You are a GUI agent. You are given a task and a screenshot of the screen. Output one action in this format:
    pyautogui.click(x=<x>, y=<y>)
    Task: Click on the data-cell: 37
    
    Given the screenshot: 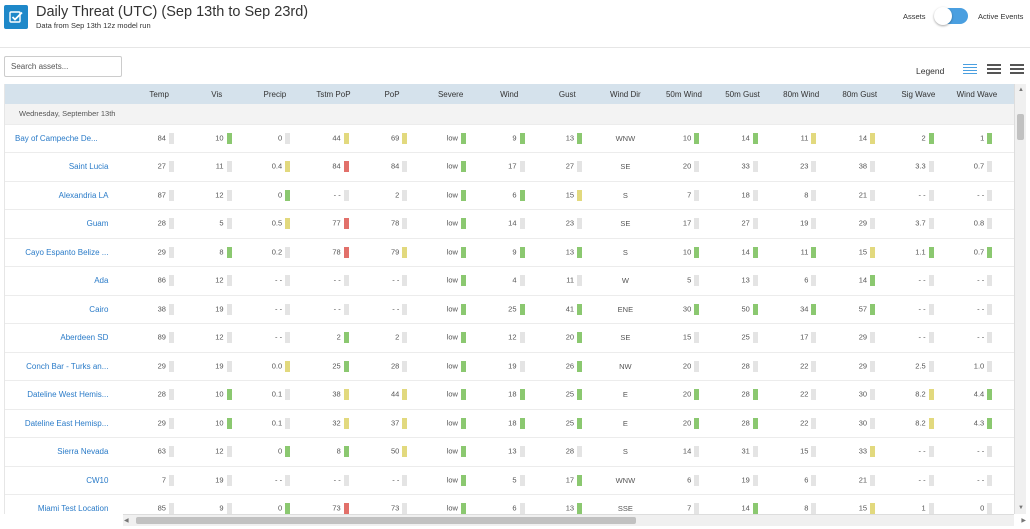 What is the action you would take?
    pyautogui.click(x=392, y=423)
    